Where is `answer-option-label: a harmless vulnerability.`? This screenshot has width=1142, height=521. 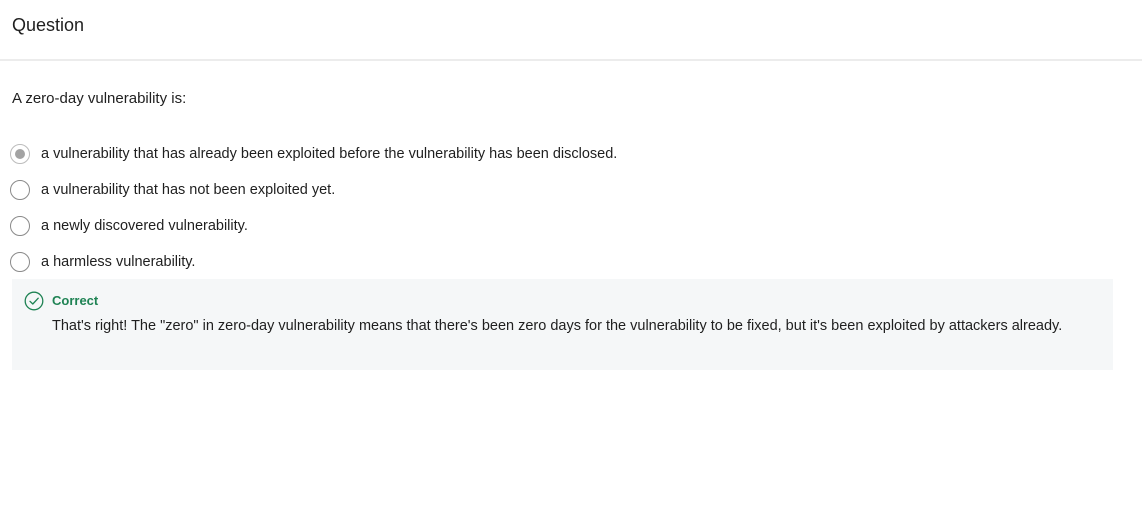
answer-option-label: a harmless vulnerability. is located at coordinates (118, 262).